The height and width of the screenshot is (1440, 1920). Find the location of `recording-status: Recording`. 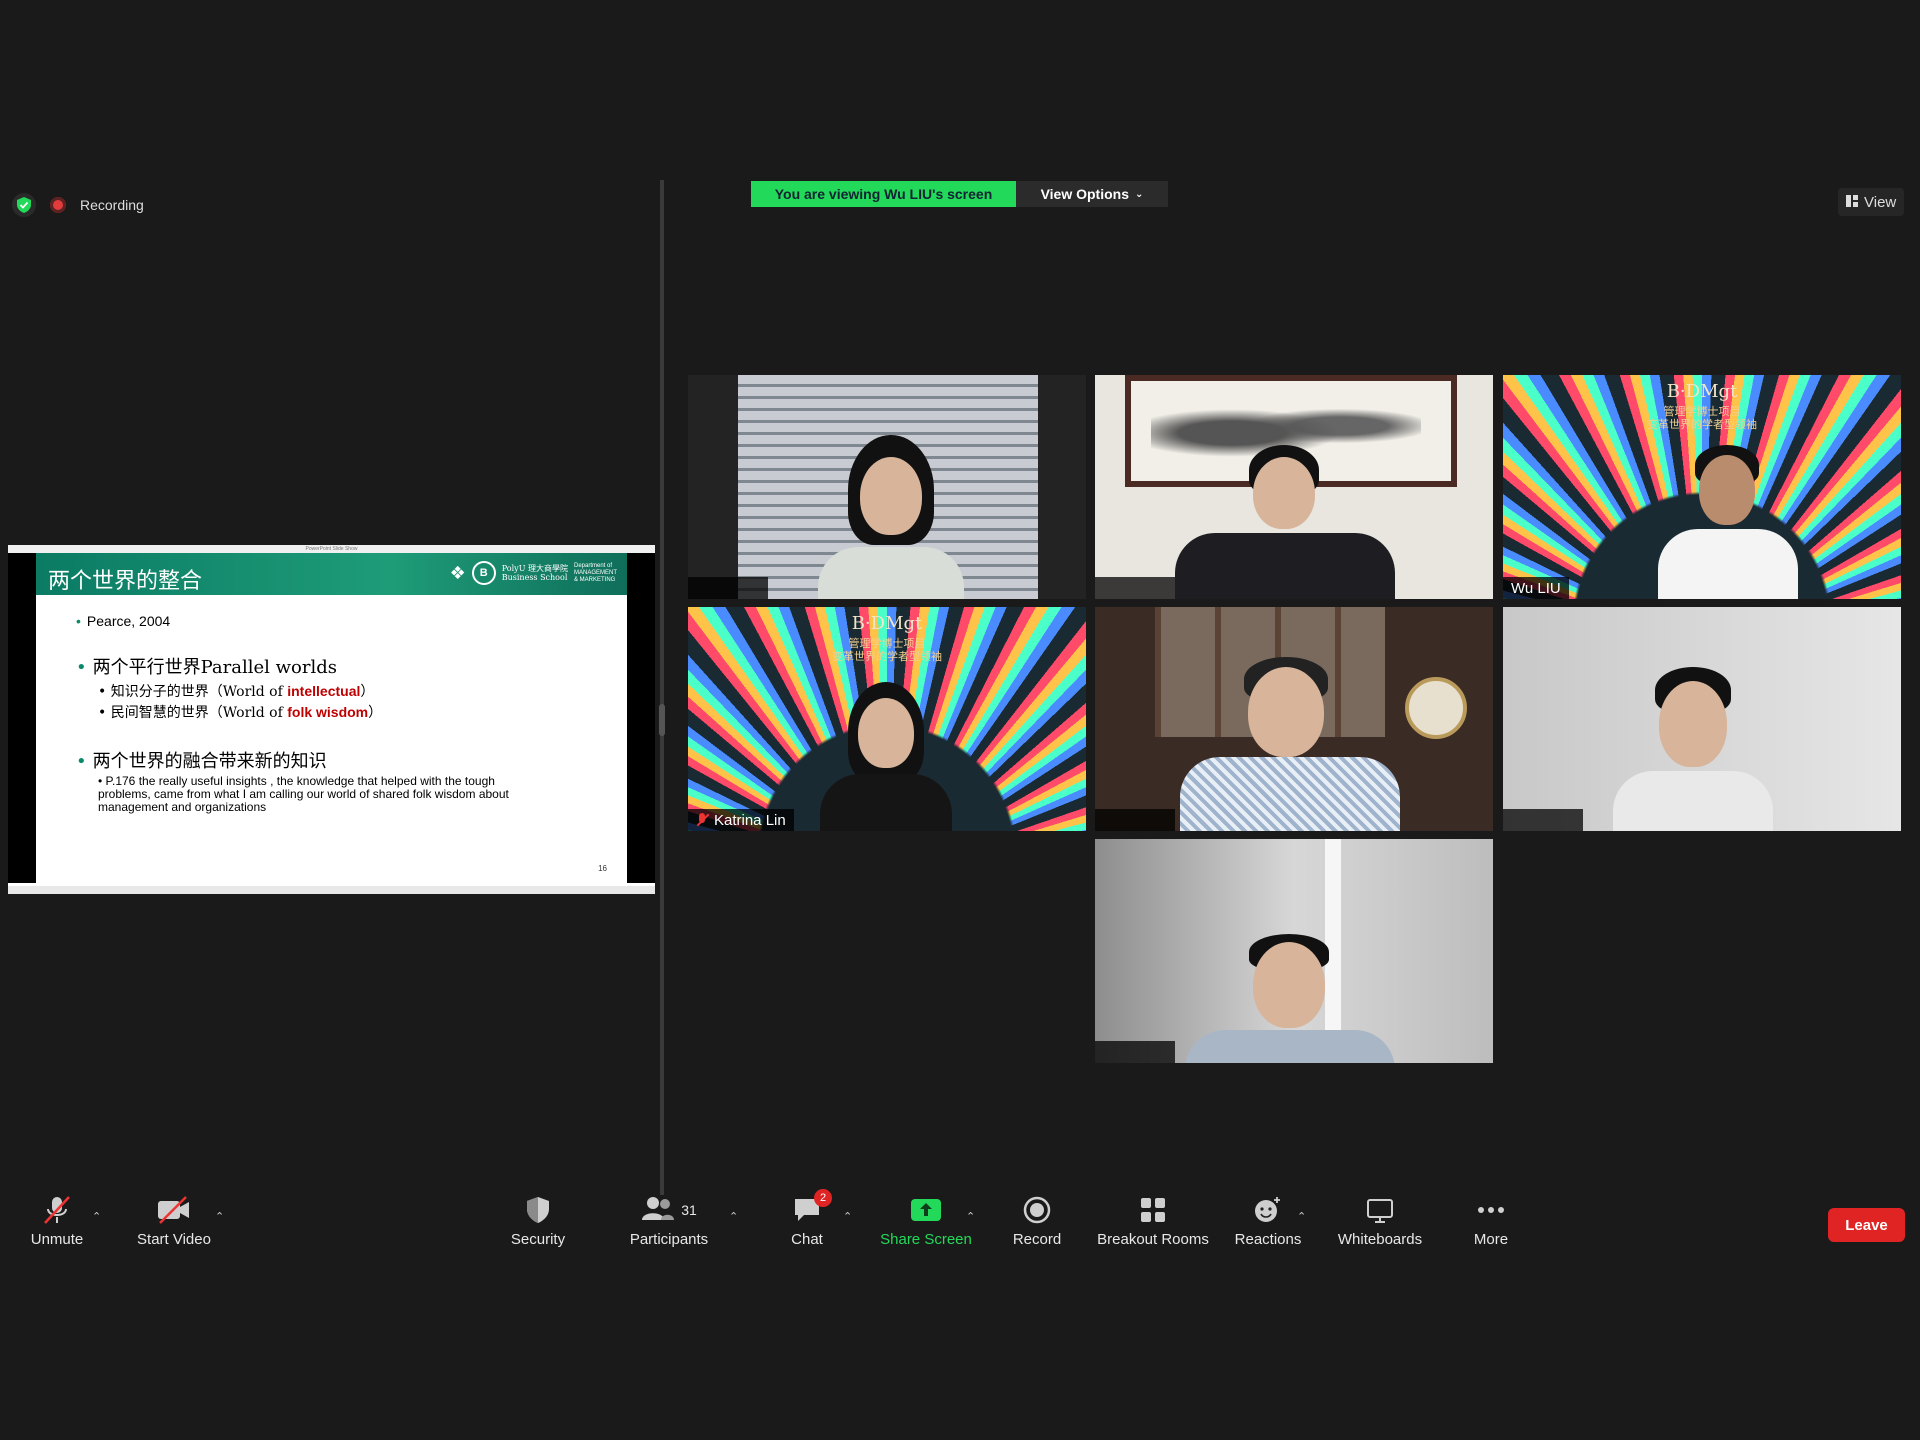

recording-status: Recording is located at coordinates (78, 205).